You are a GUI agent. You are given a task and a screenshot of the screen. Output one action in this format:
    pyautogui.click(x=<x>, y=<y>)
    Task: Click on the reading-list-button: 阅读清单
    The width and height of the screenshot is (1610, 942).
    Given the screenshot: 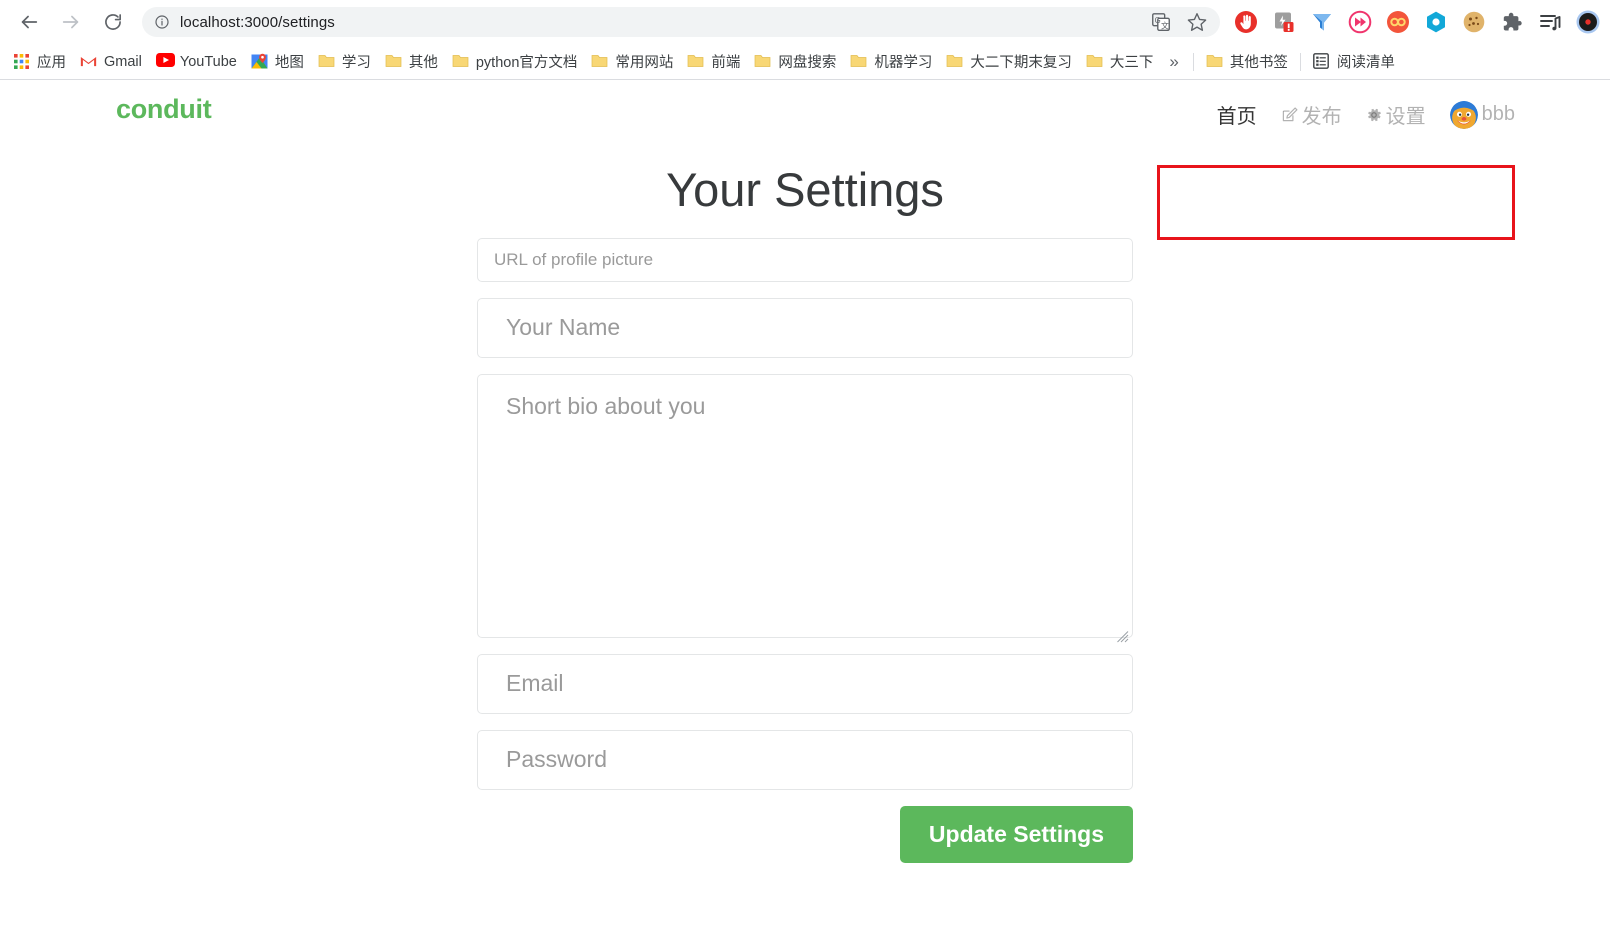 What is the action you would take?
    pyautogui.click(x=1354, y=62)
    